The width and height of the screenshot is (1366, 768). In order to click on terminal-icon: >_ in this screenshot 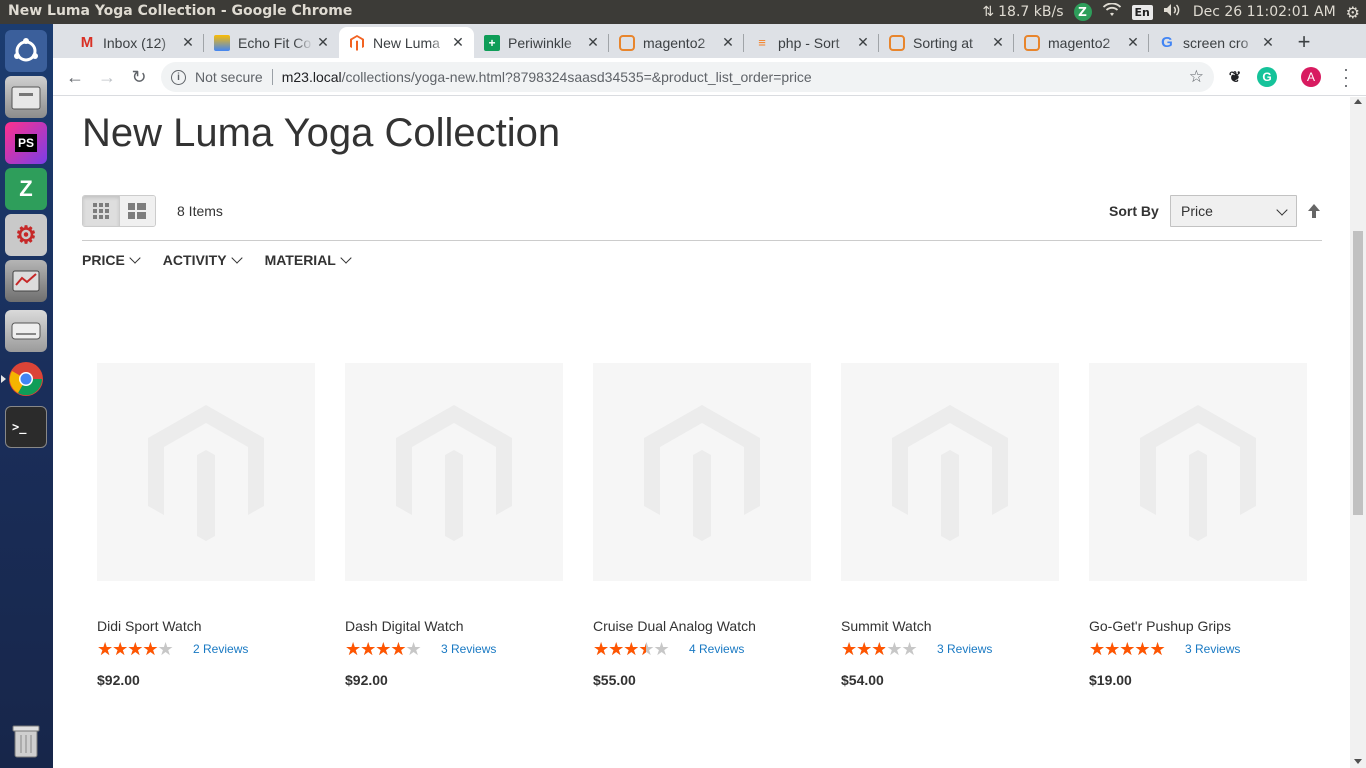, I will do `click(26, 427)`.